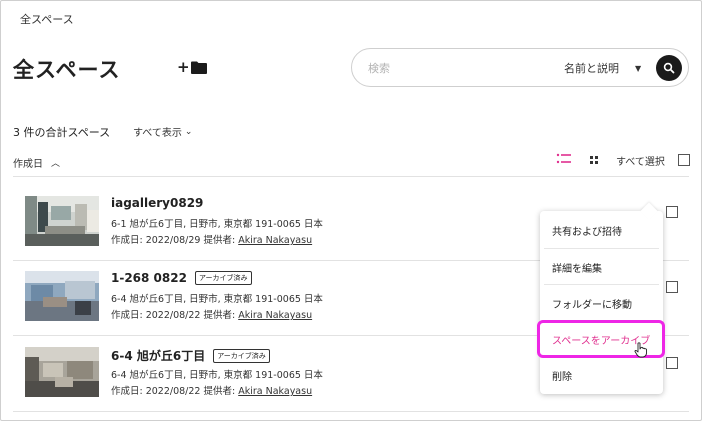  What do you see at coordinates (640, 350) in the screenshot?
I see `hand-cursor-icon` at bounding box center [640, 350].